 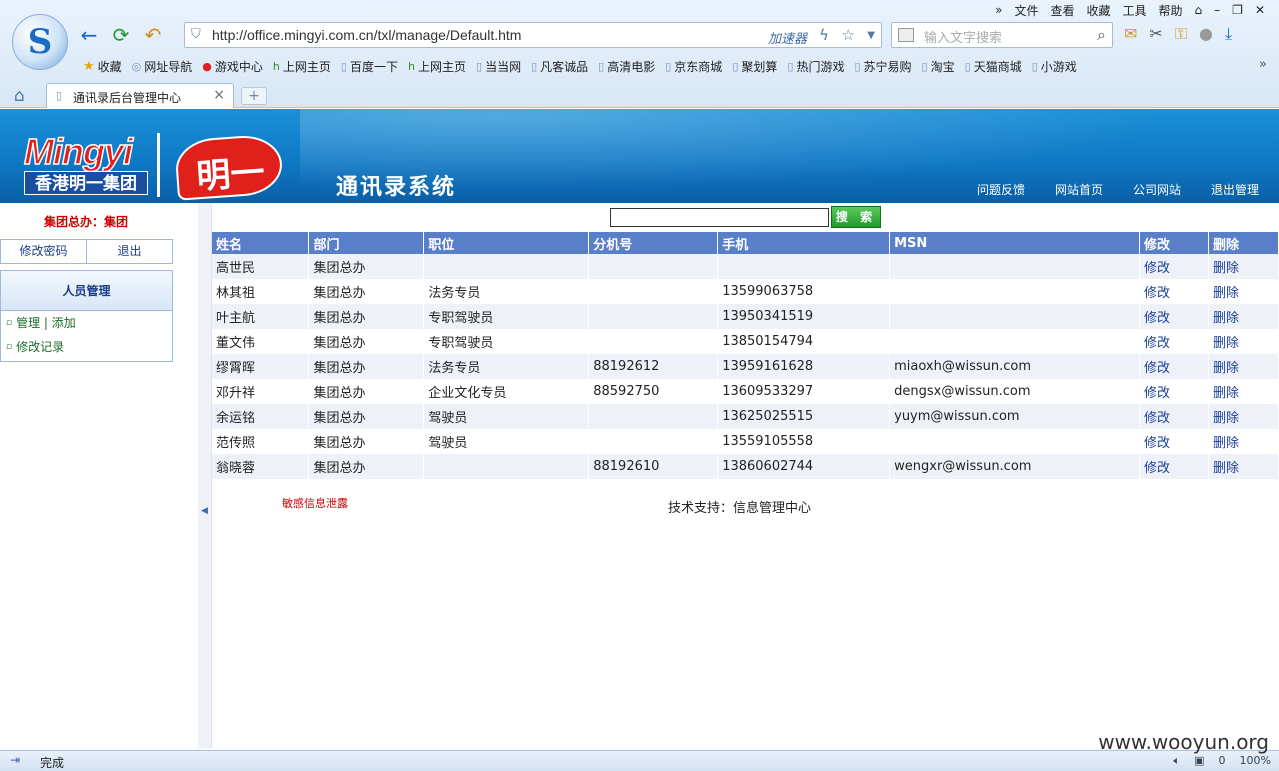 What do you see at coordinates (369, 66) in the screenshot?
I see `bookmark-item: ▯ 百度一下` at bounding box center [369, 66].